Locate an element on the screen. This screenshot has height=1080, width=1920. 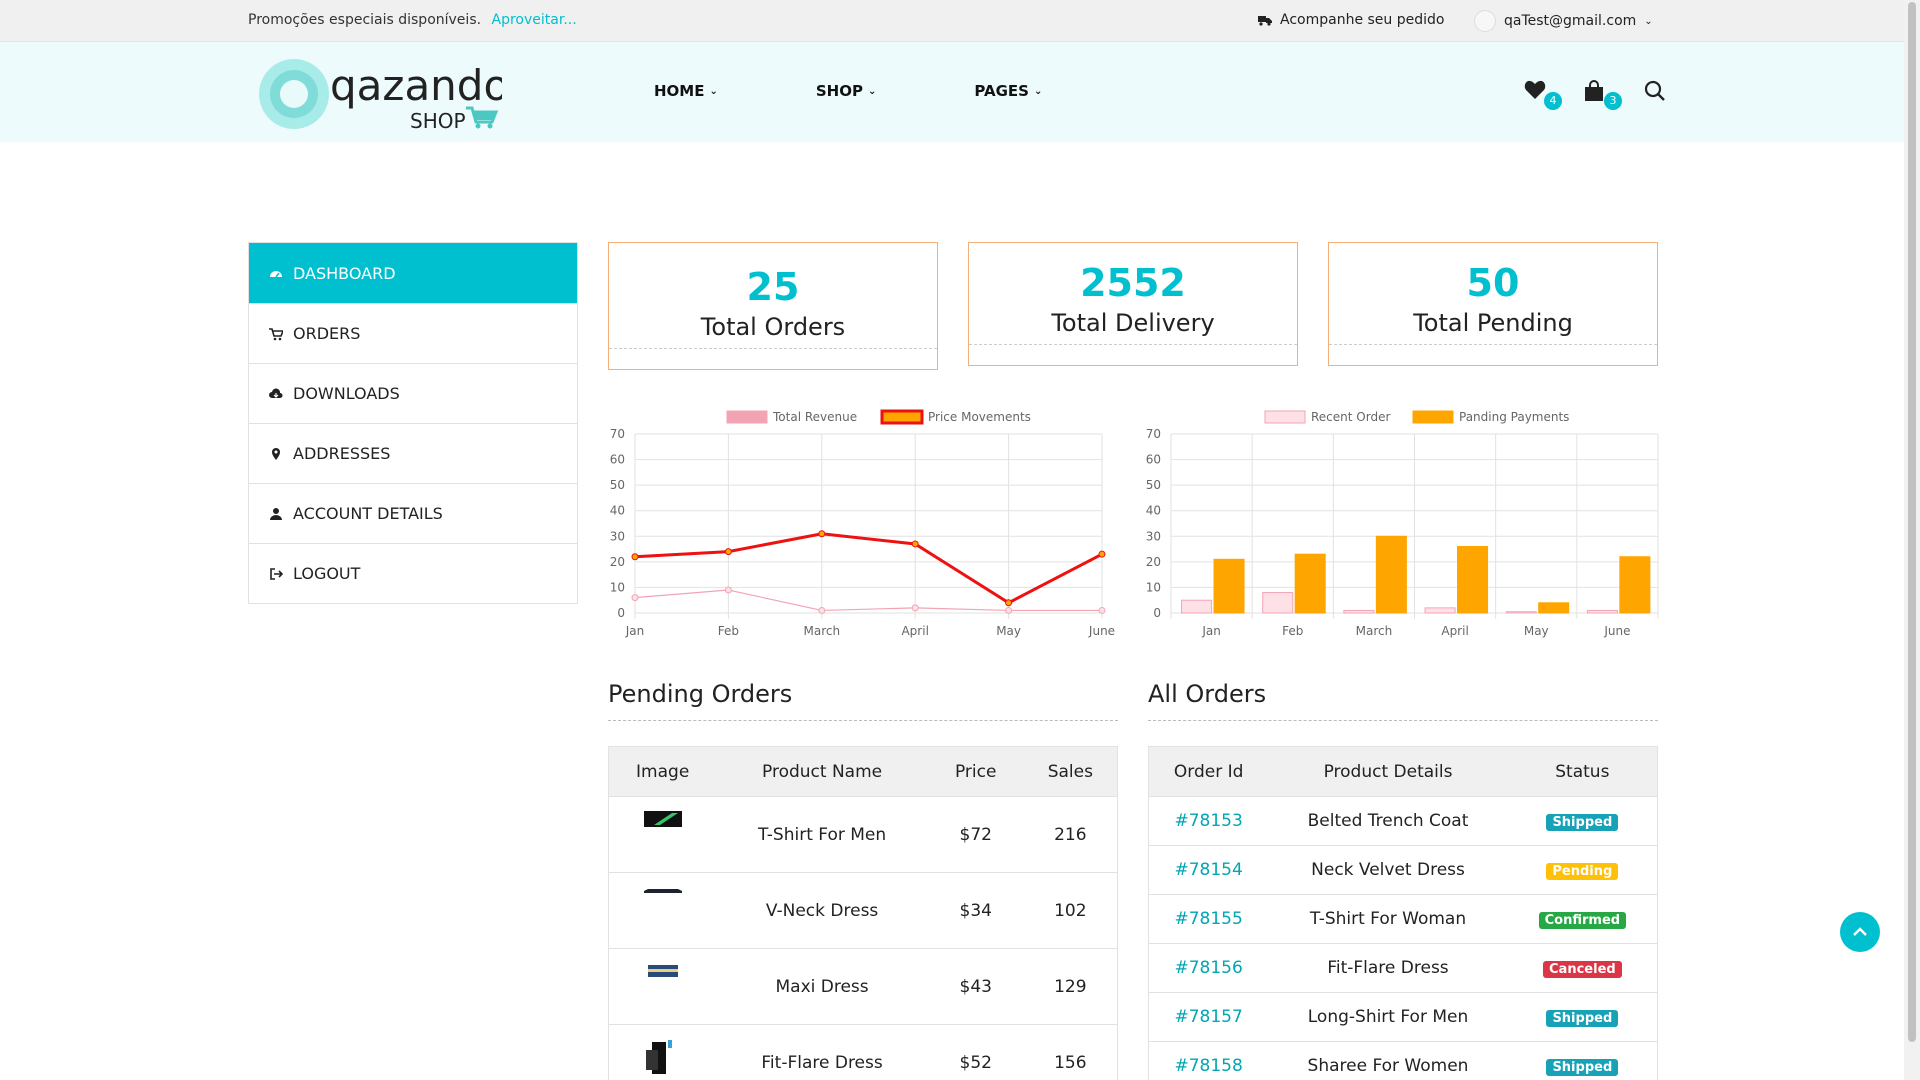
wishlist-count-badge: 4 is located at coordinates (1553, 101).